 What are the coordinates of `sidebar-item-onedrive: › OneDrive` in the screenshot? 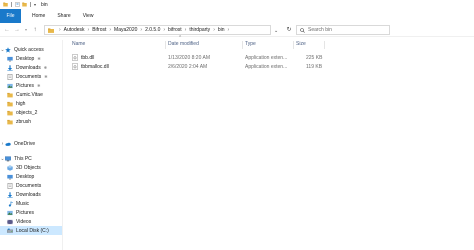 It's located at (17, 143).